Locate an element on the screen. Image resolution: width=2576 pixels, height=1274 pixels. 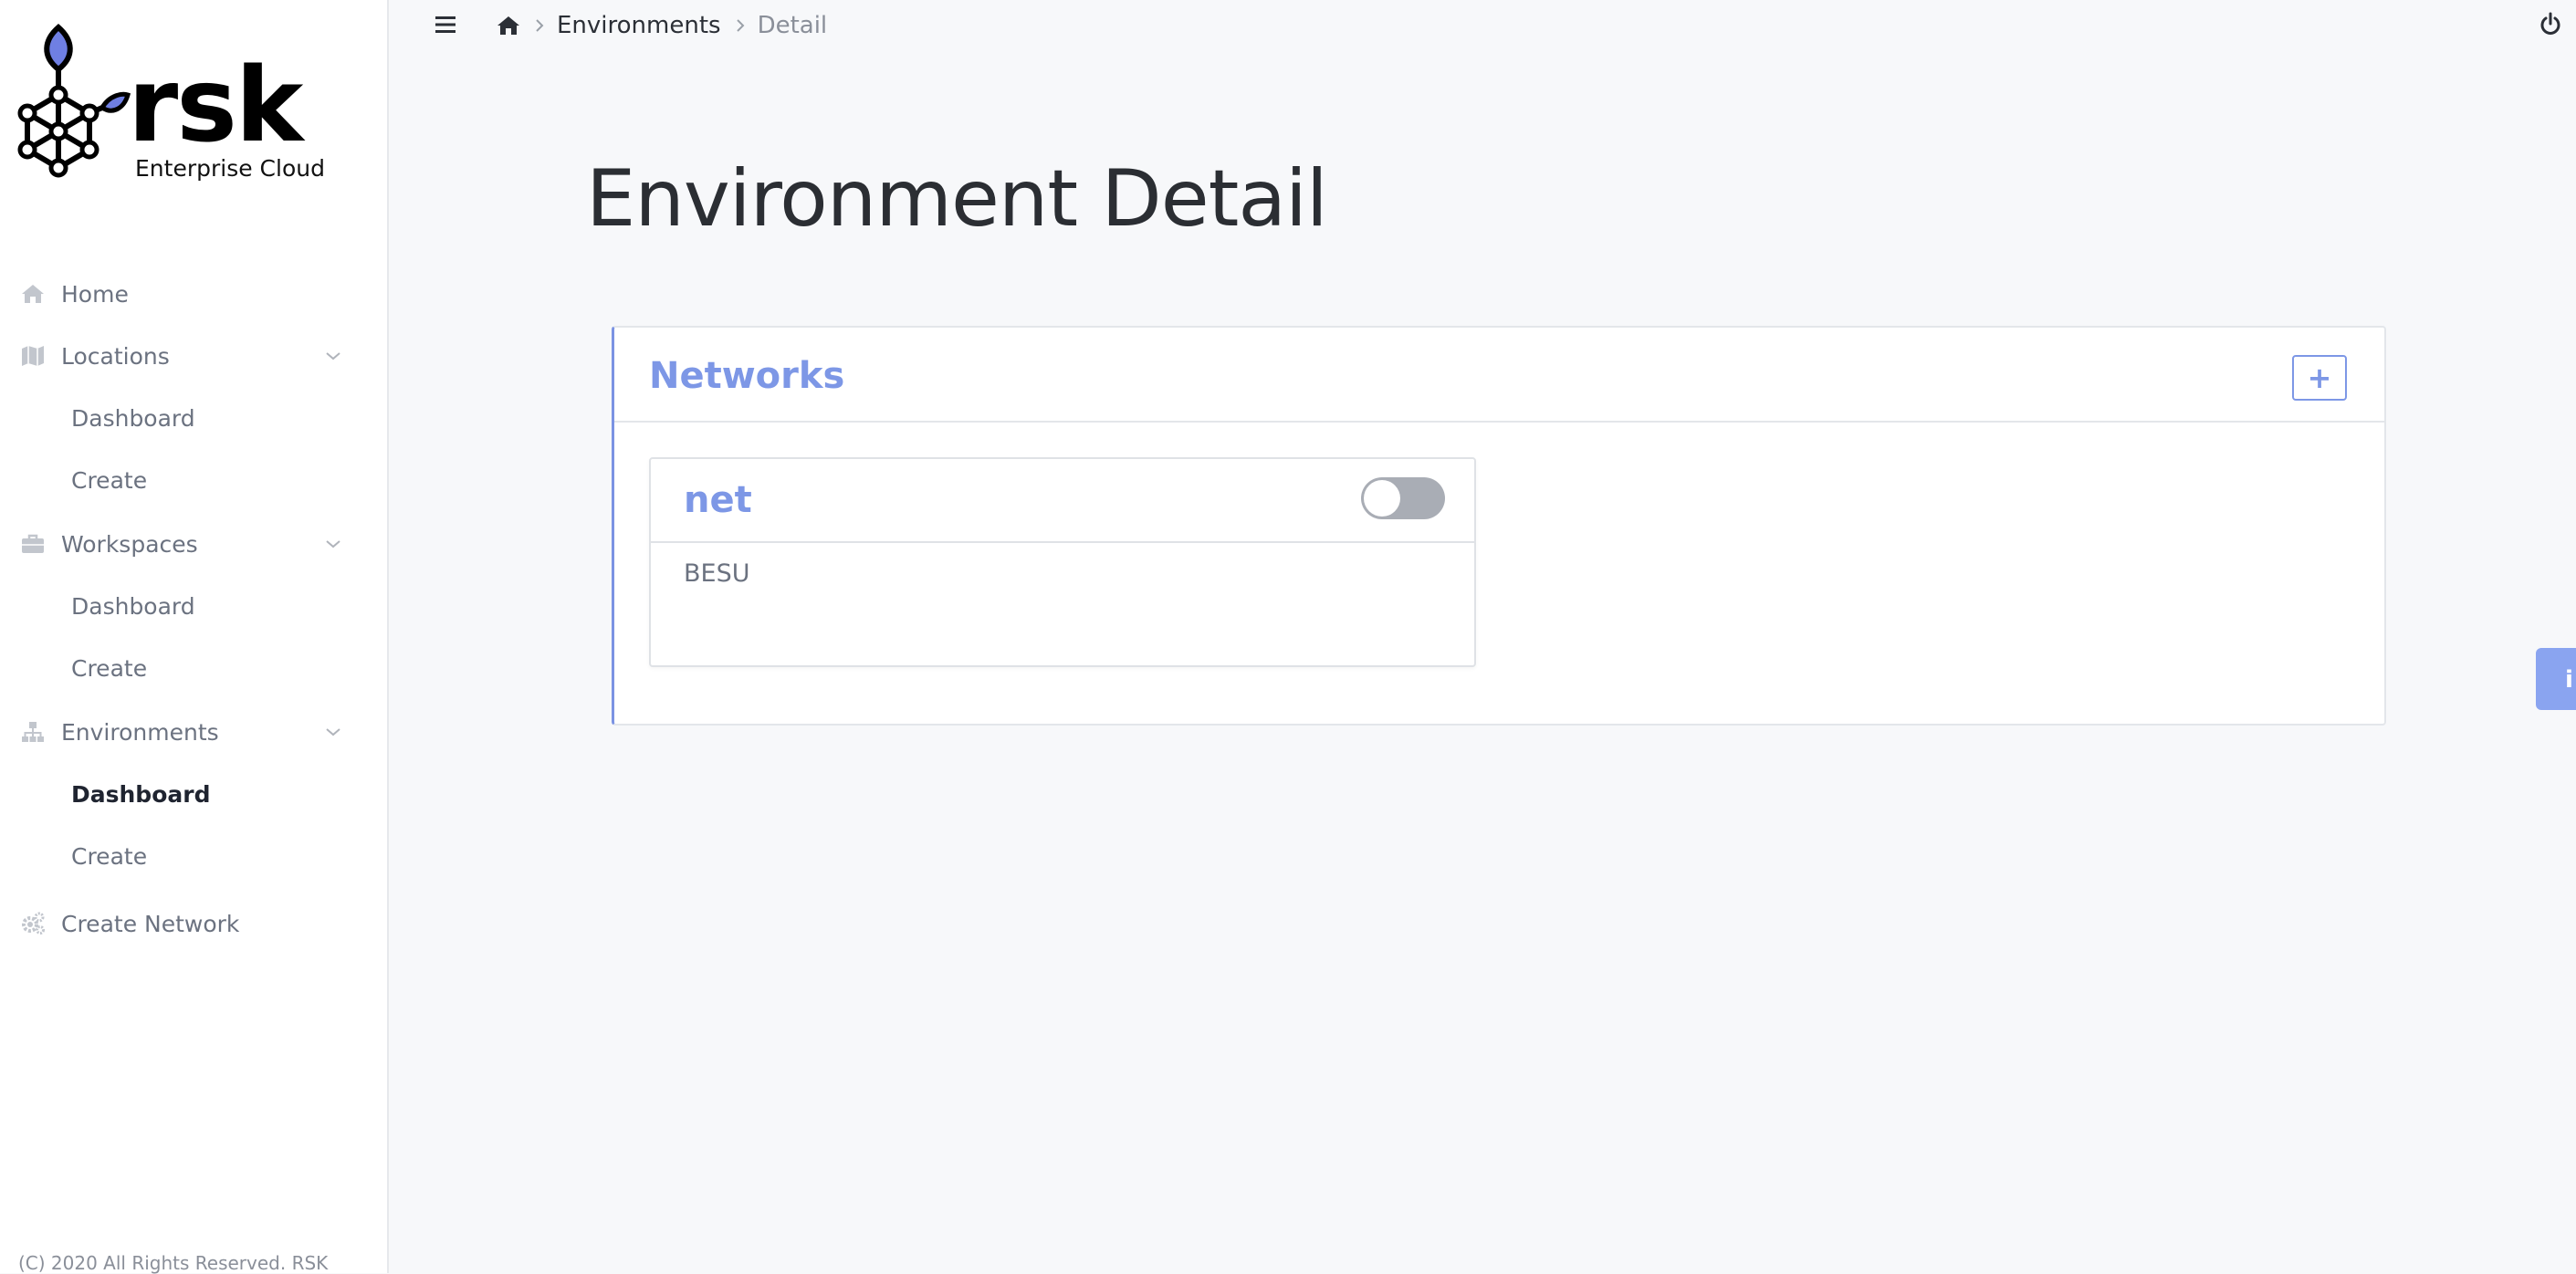
toggle-knob is located at coordinates (1382, 498).